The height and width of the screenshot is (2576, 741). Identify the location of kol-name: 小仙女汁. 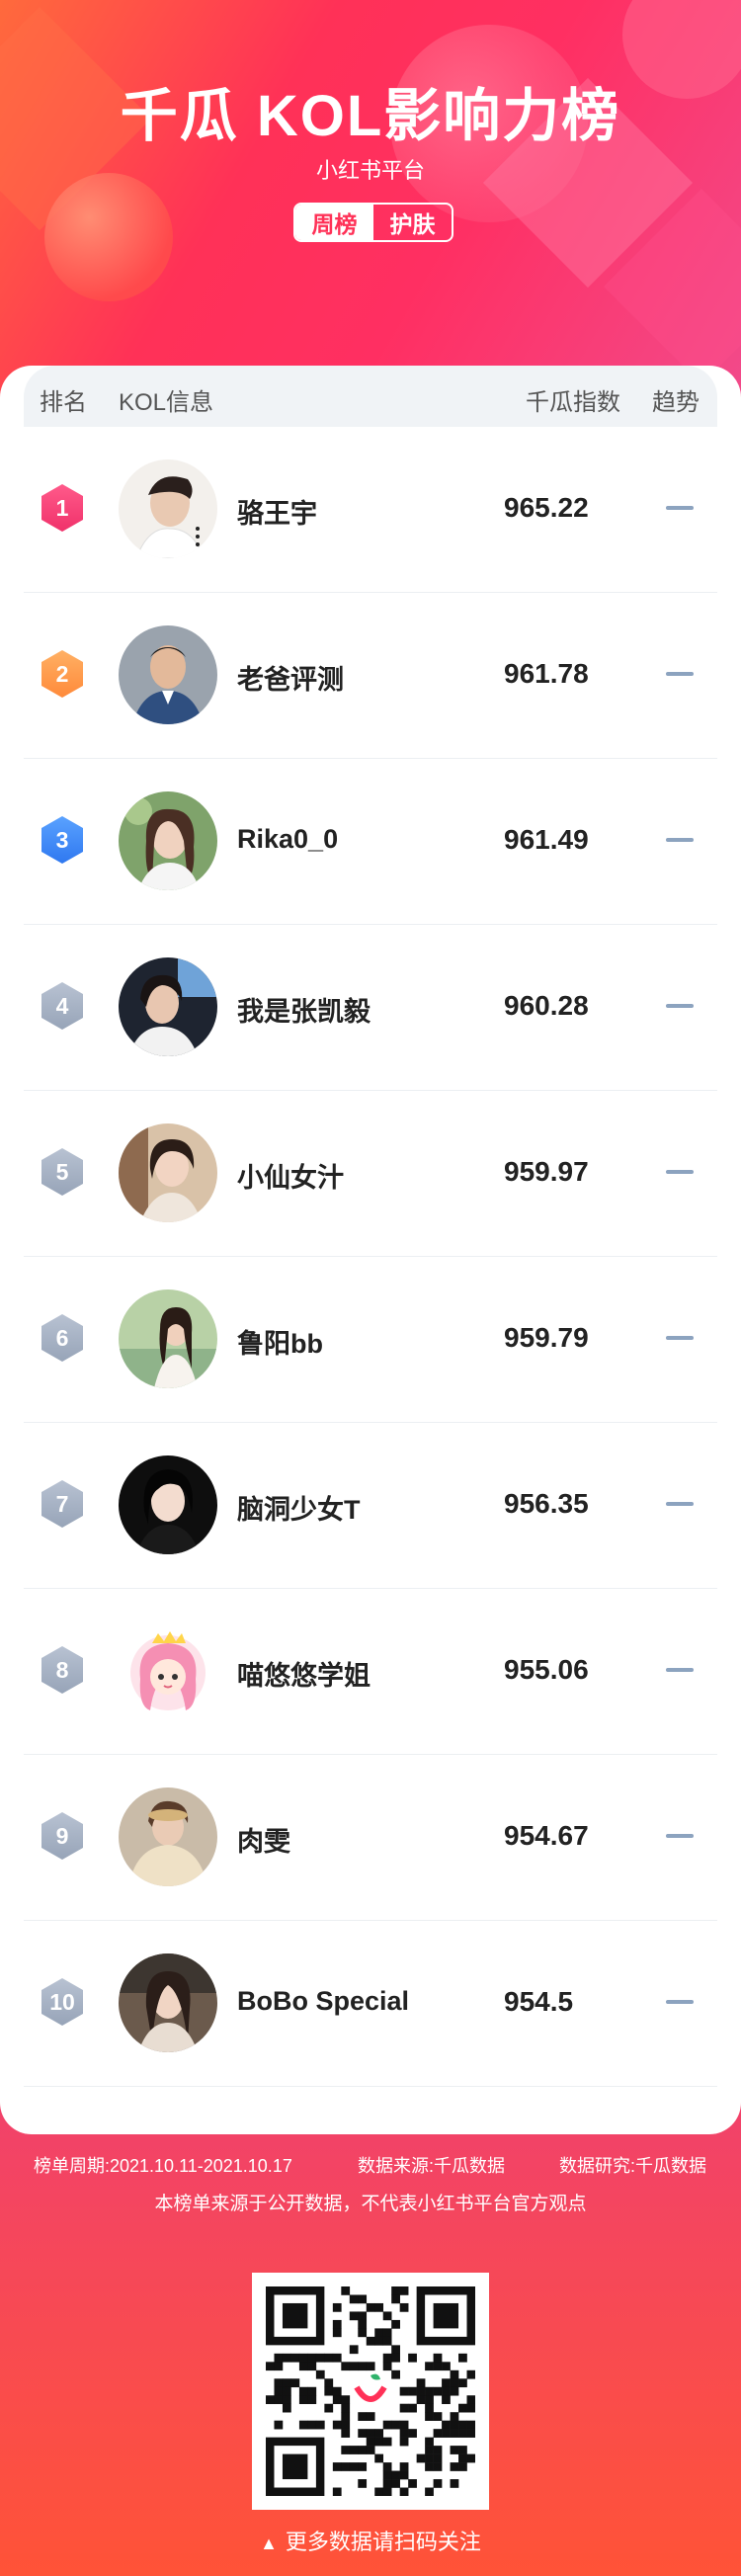
(290, 1175).